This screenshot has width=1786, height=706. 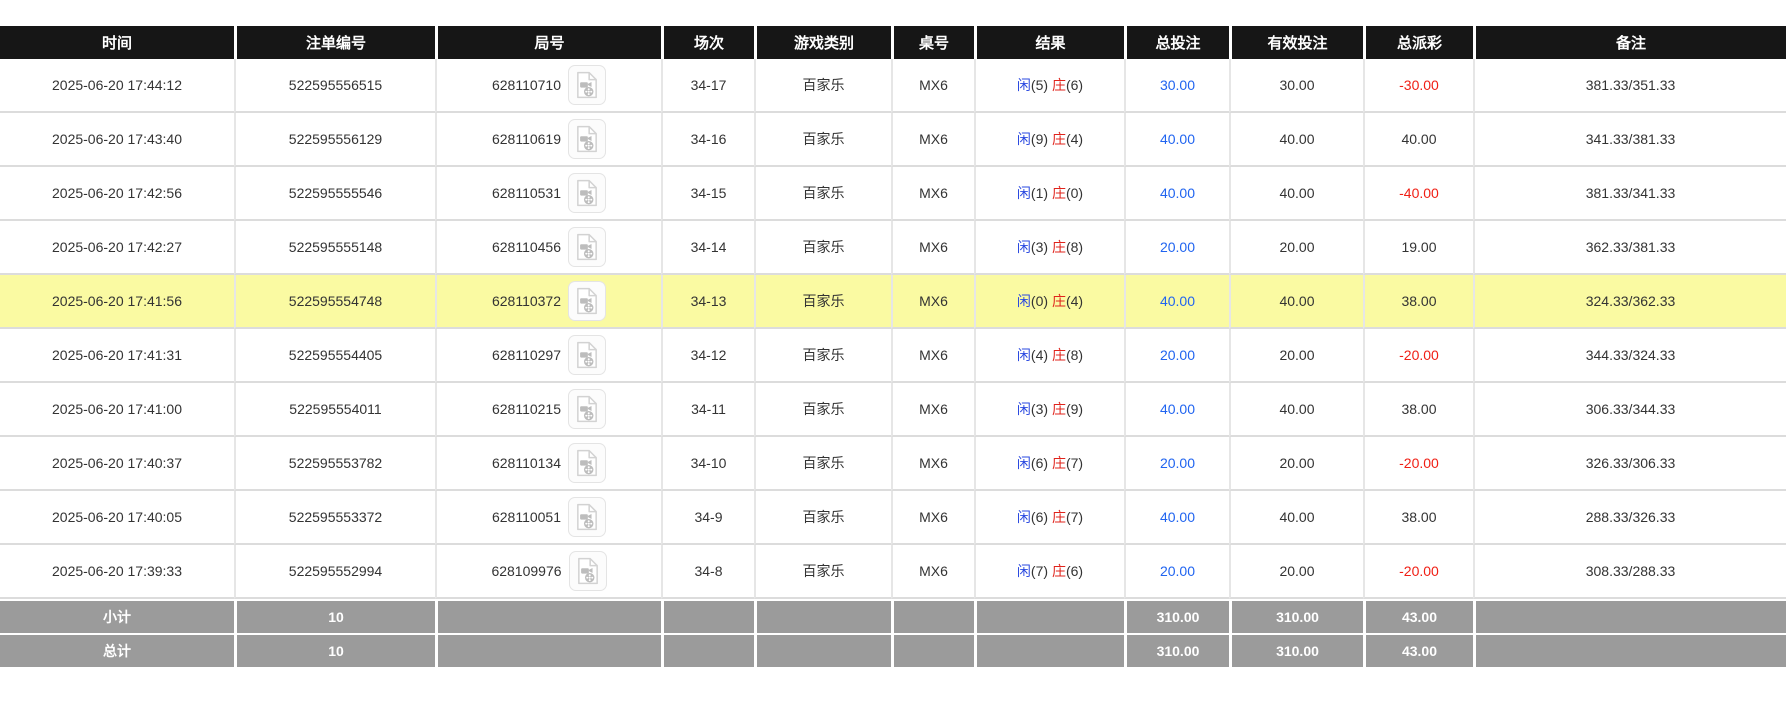 What do you see at coordinates (548, 356) in the screenshot?
I see `cell-round: 628110297` at bounding box center [548, 356].